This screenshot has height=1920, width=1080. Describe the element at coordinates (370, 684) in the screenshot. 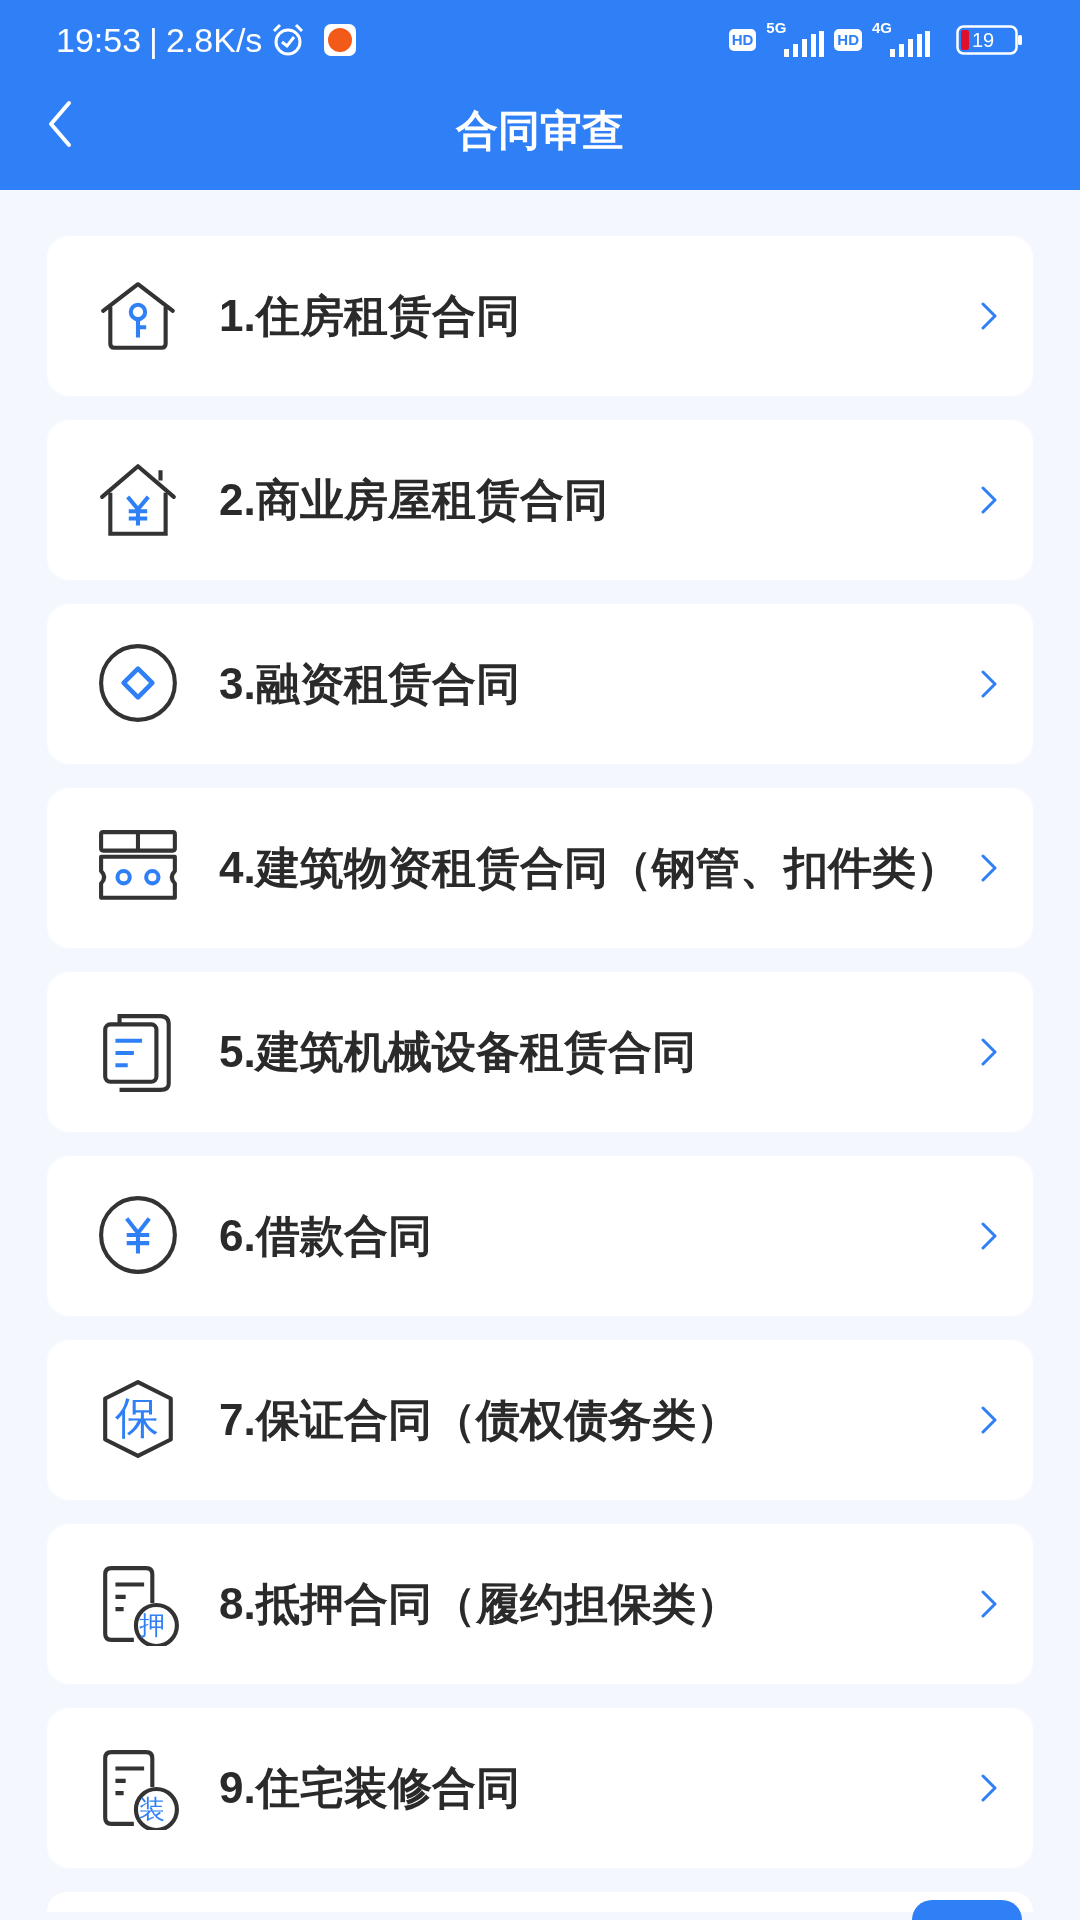

I see `item-label: 3.融资租赁合同` at that location.